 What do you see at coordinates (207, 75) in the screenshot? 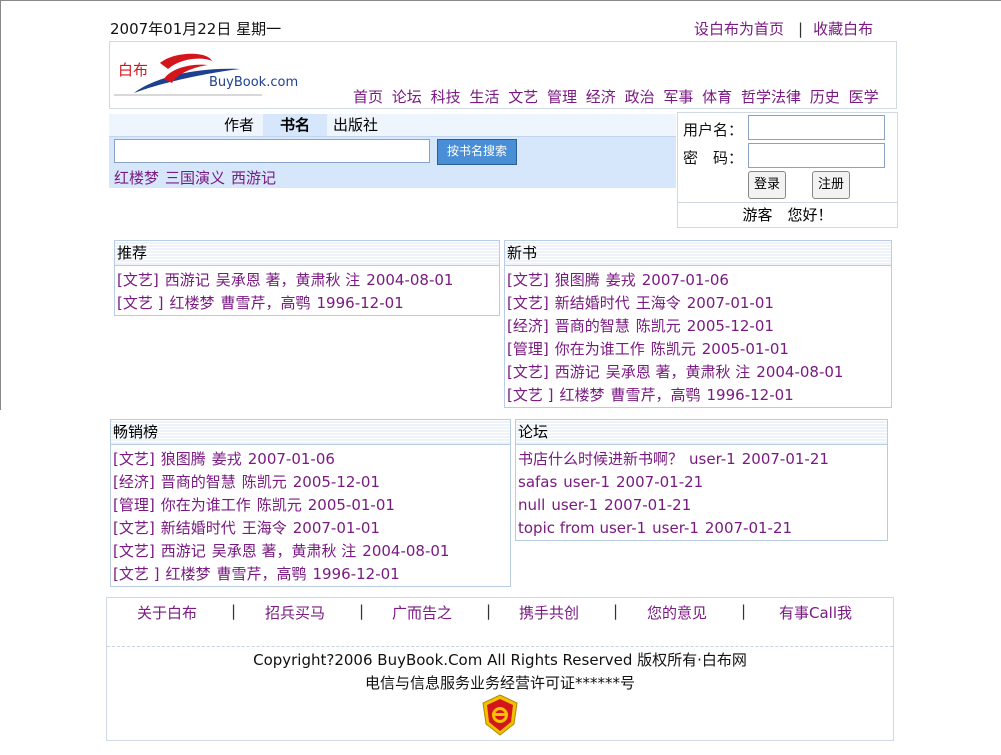
I see `buybook-logo: 白布 BuyBook.com` at bounding box center [207, 75].